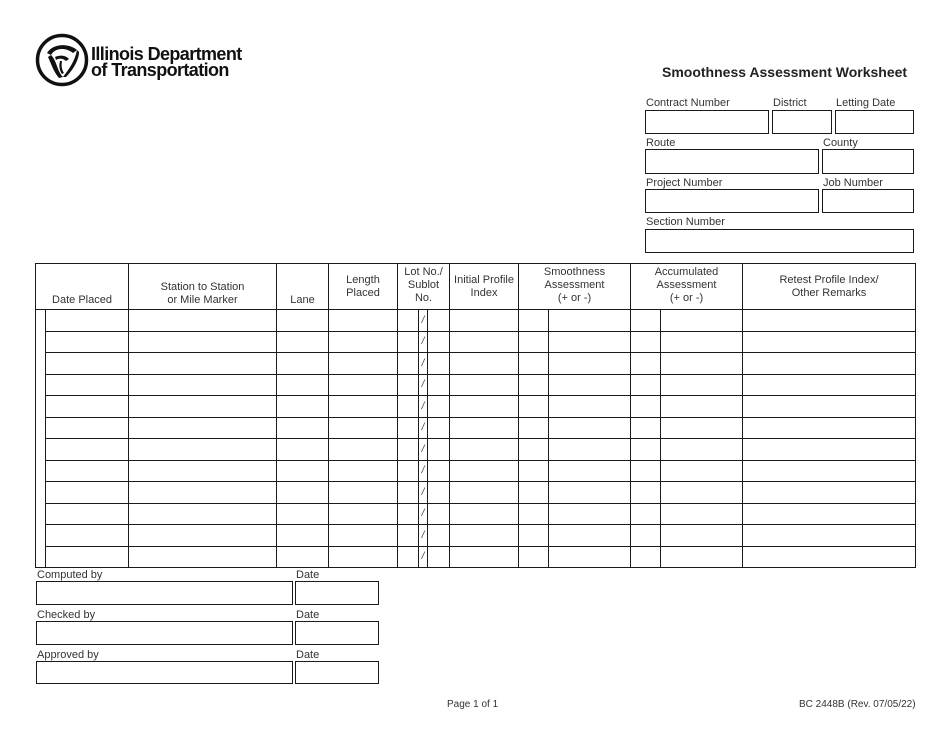 The height and width of the screenshot is (735, 950). I want to click on letting-date-field, so click(874, 122).